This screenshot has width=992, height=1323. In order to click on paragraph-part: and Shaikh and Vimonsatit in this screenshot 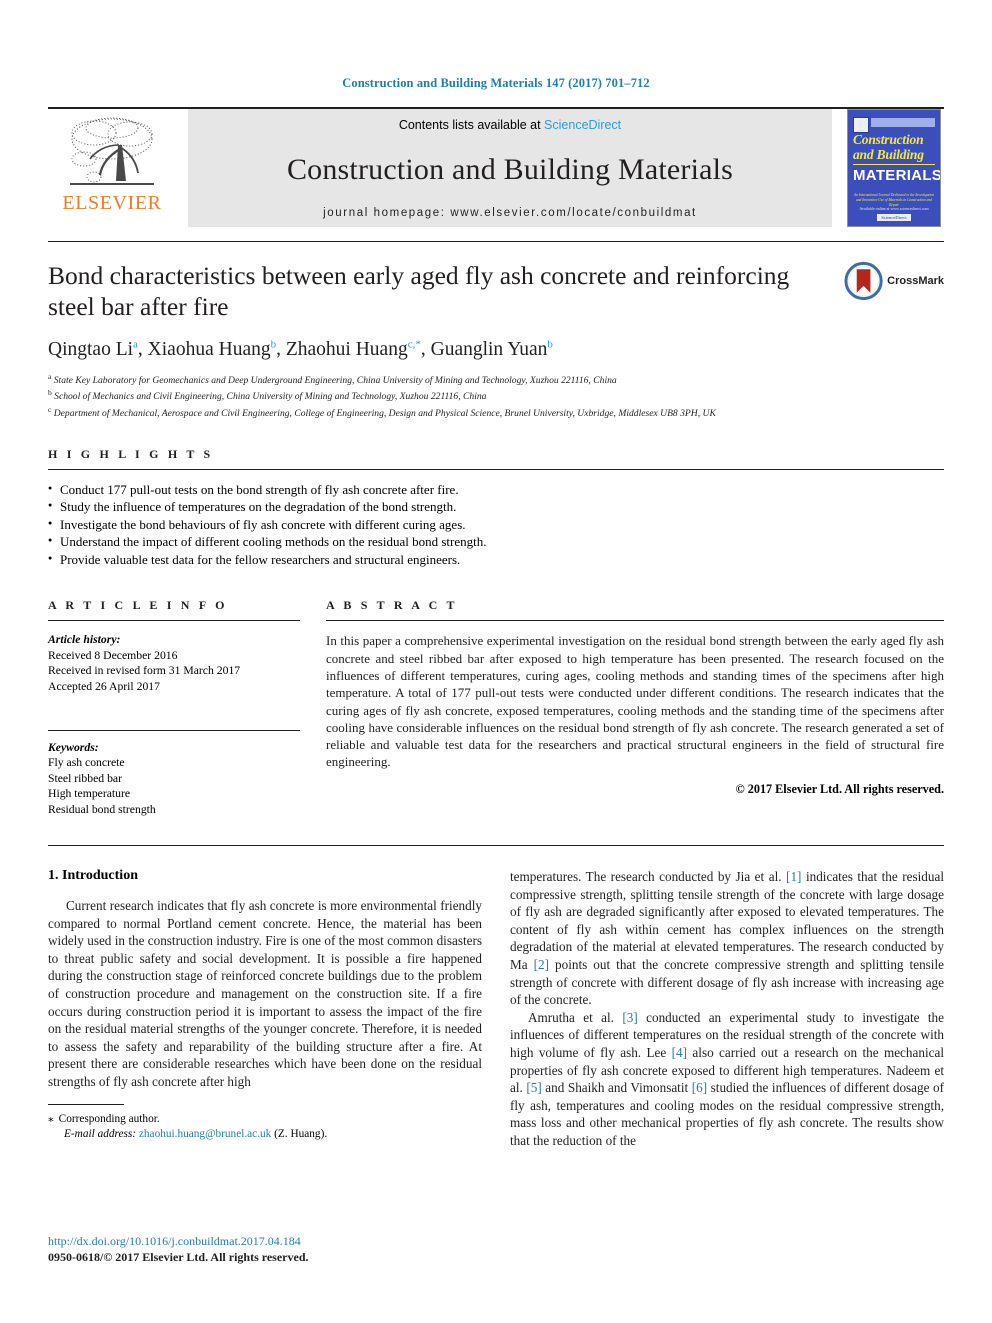, I will do `click(616, 1088)`.